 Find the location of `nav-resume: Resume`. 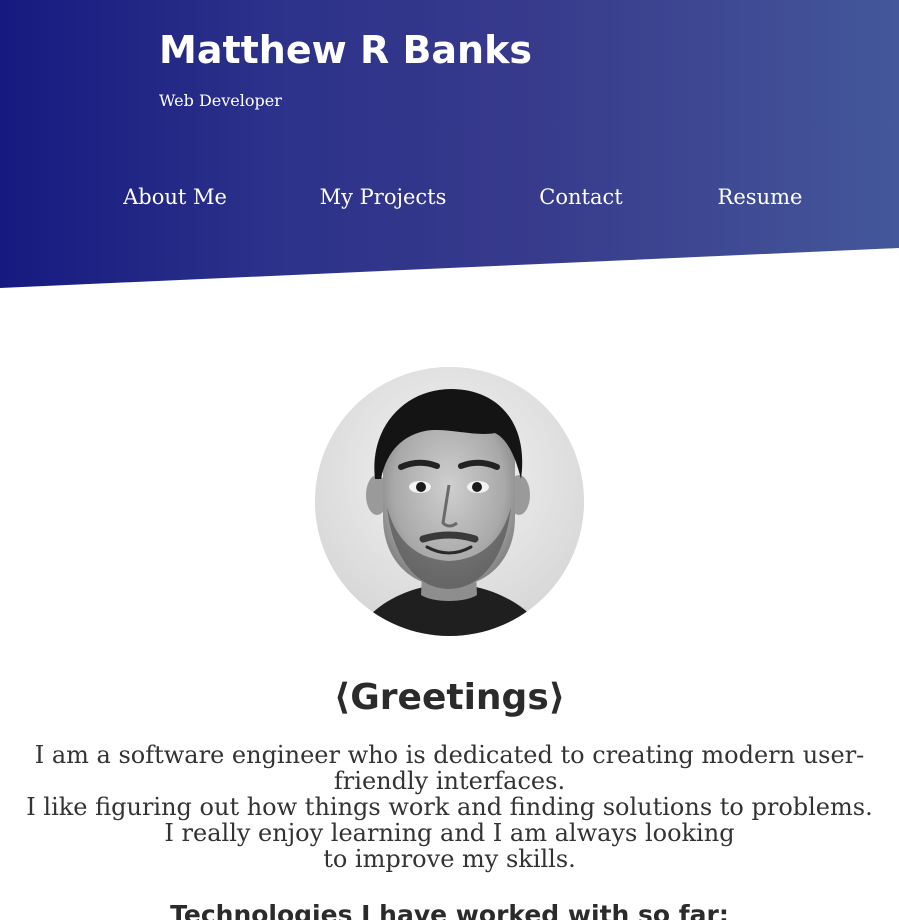

nav-resume: Resume is located at coordinates (760, 197).